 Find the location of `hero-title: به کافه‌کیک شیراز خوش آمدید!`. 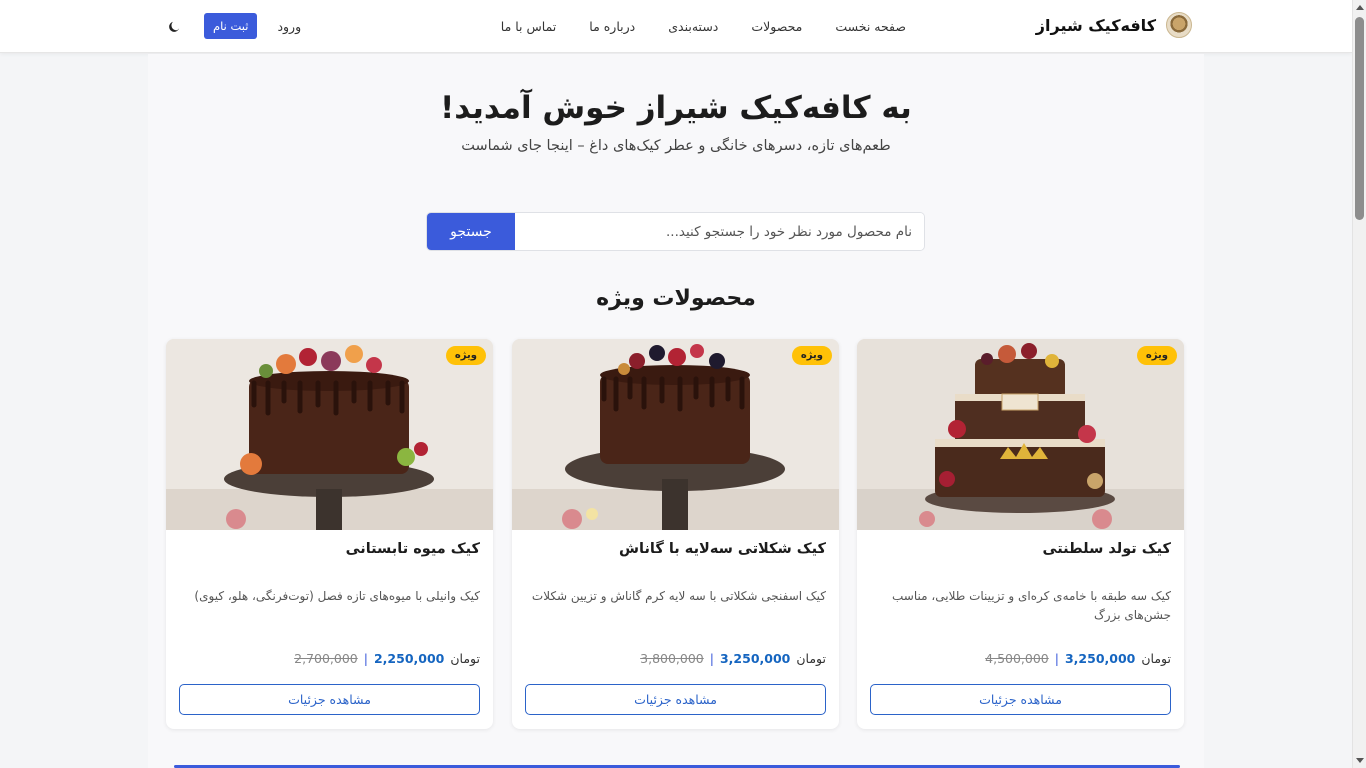

hero-title: به کافه‌کیک شیراز خوش آمدید! is located at coordinates (676, 108).